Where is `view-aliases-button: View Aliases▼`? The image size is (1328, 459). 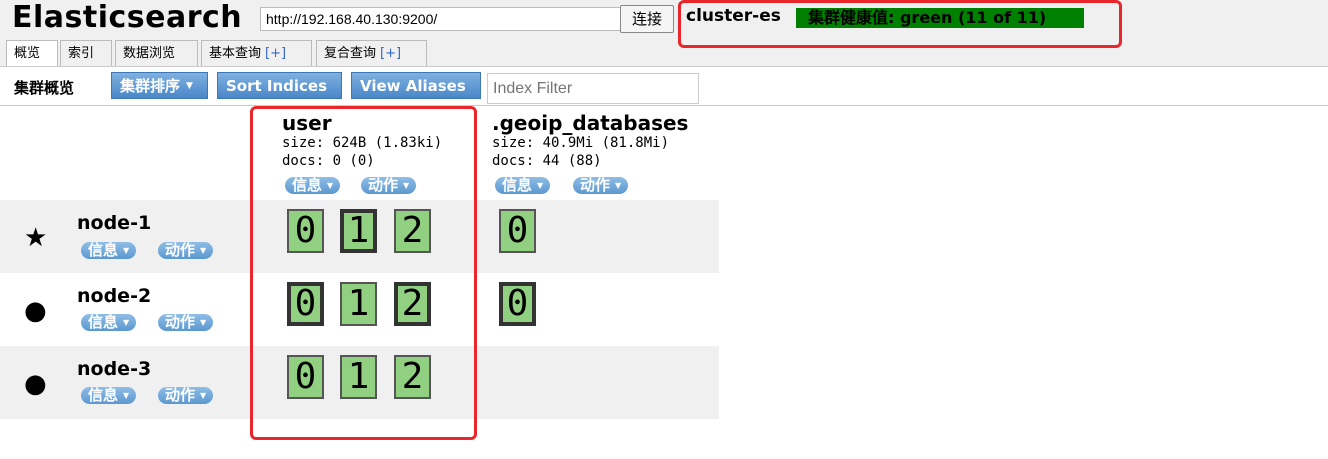
view-aliases-button: View Aliases▼ is located at coordinates (416, 95).